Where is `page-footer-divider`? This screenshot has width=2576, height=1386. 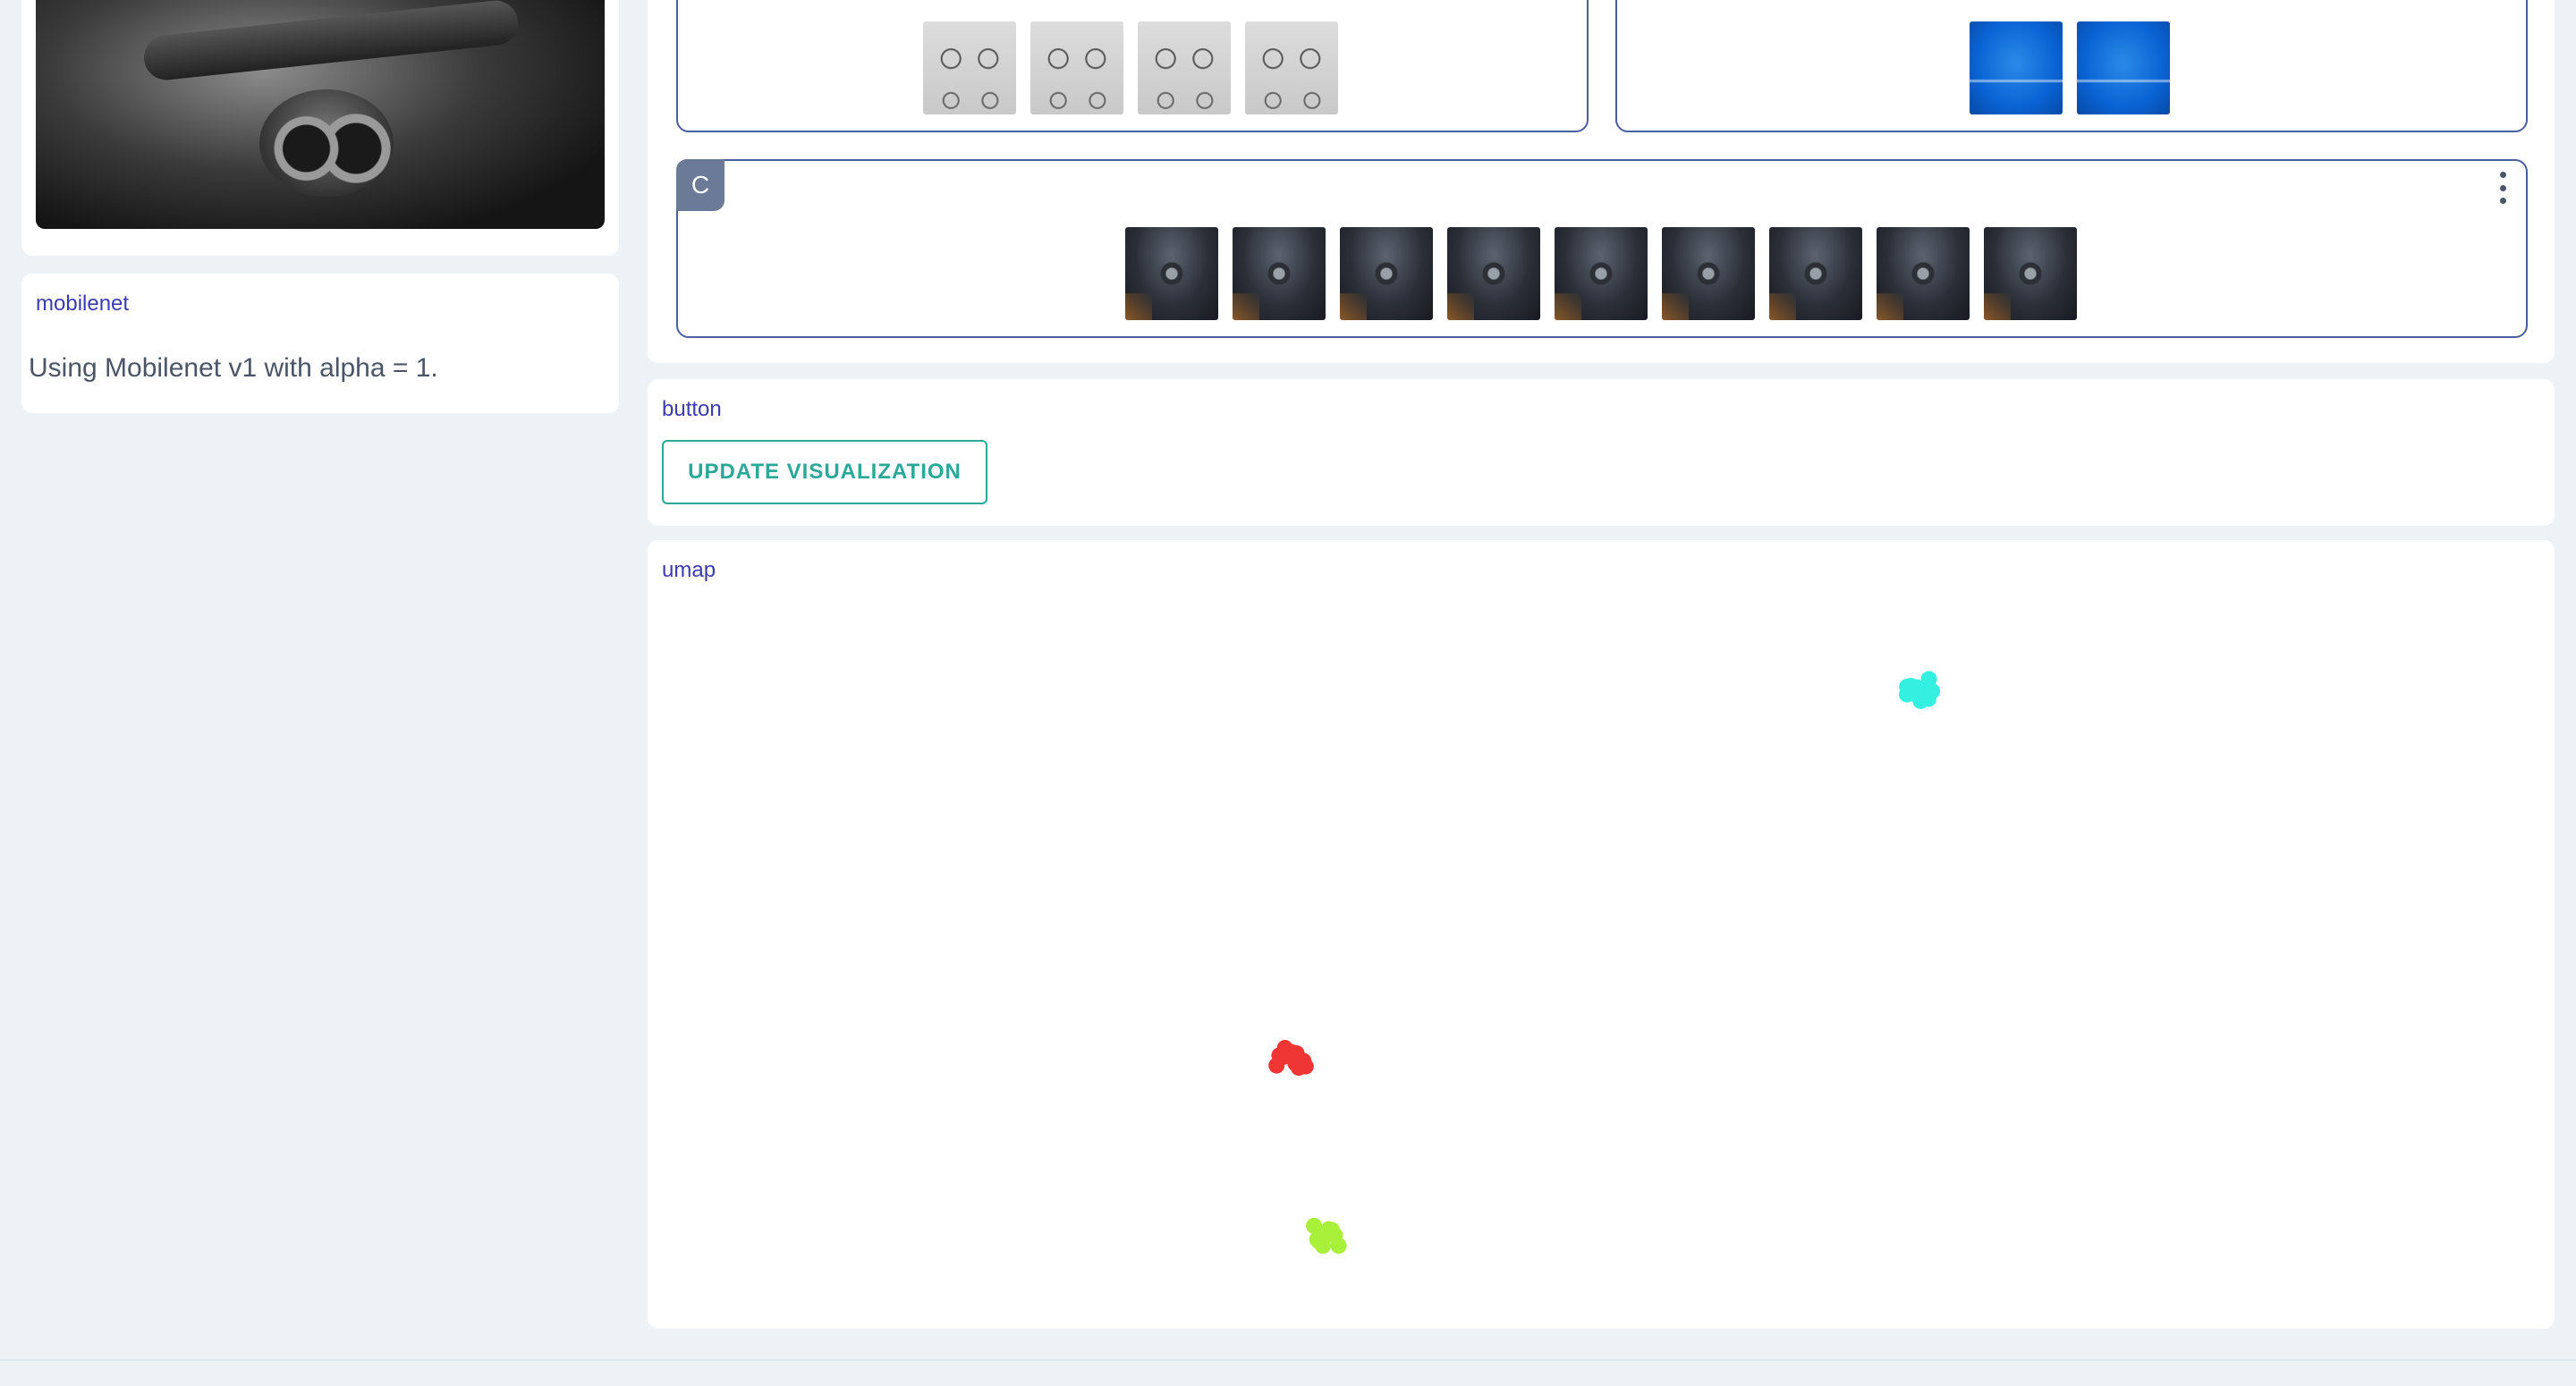
page-footer-divider is located at coordinates (1288, 1360).